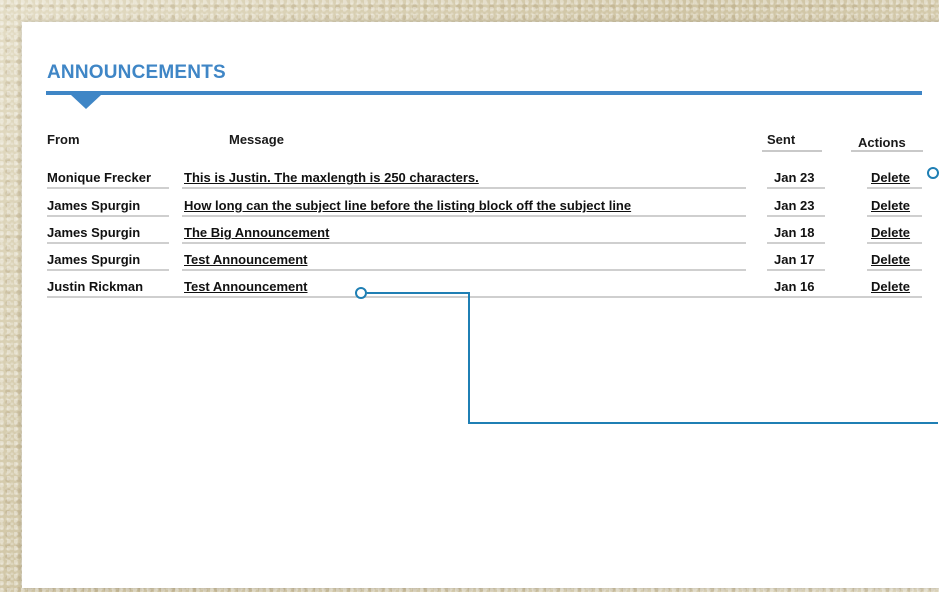 The width and height of the screenshot is (939, 592). Describe the element at coordinates (887, 151) in the screenshot. I see `actions-header-underline` at that location.